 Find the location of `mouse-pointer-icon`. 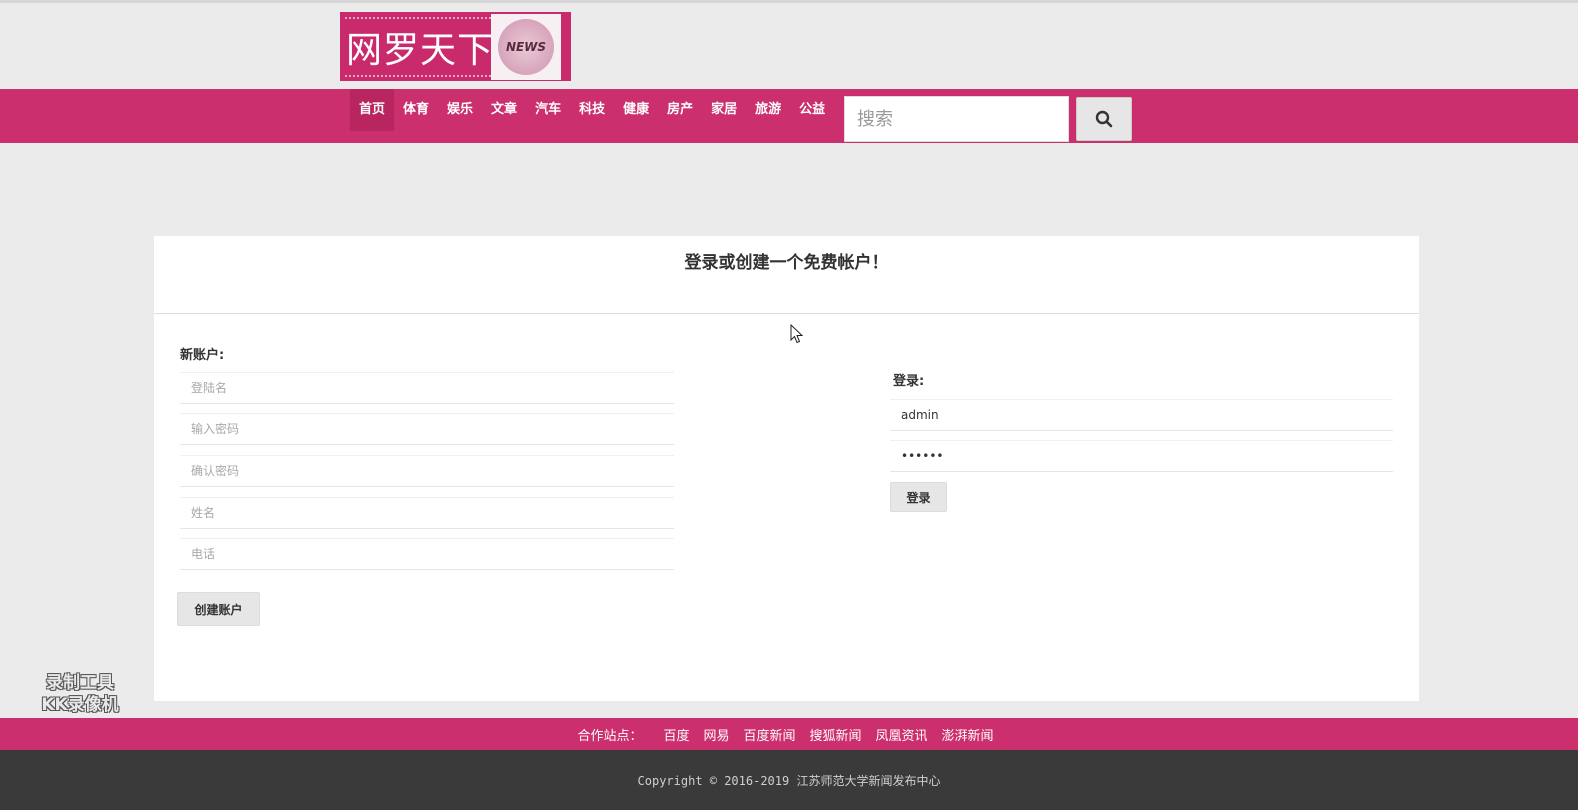

mouse-pointer-icon is located at coordinates (797, 334).